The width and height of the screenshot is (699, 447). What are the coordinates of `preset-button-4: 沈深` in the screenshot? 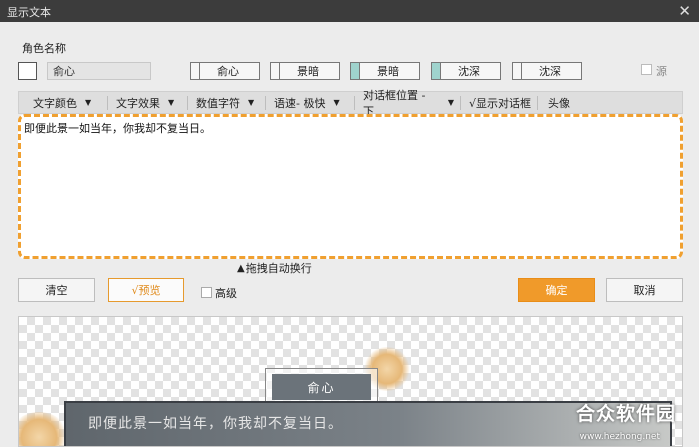 It's located at (466, 71).